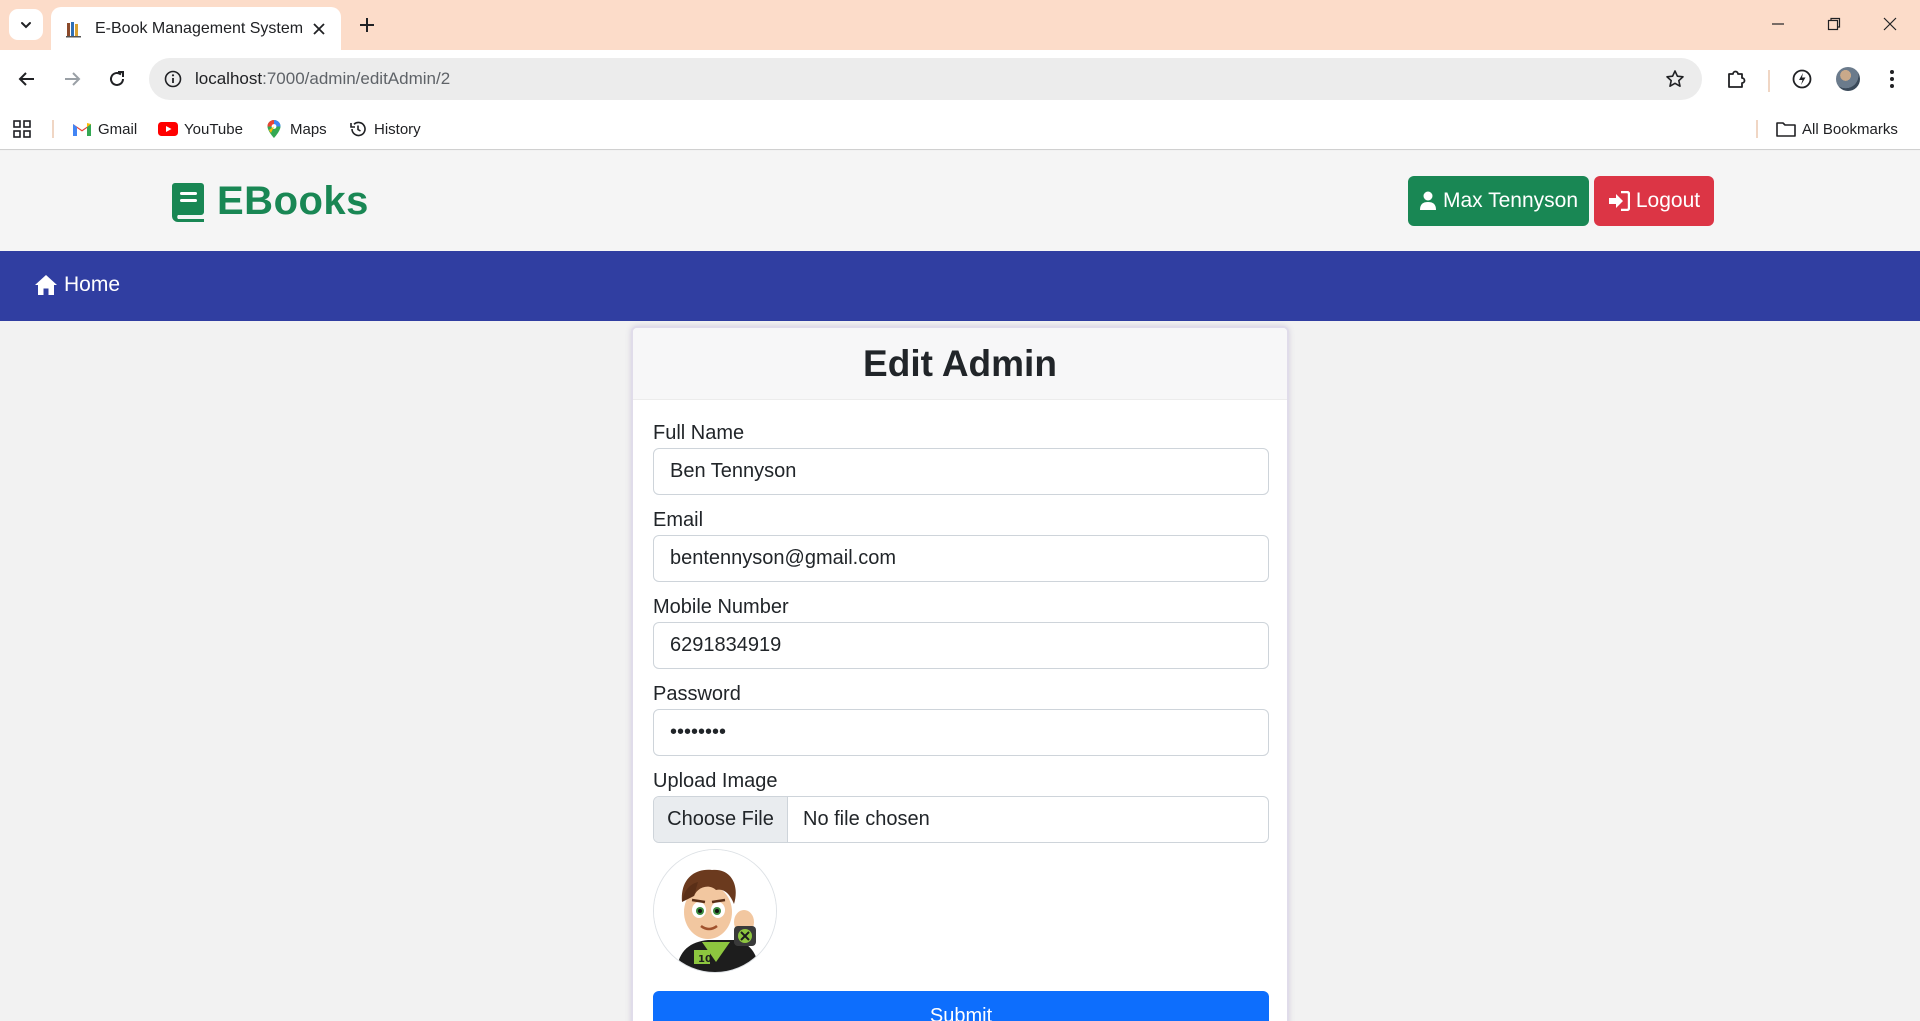  I want to click on mobile-number-input, so click(961, 645).